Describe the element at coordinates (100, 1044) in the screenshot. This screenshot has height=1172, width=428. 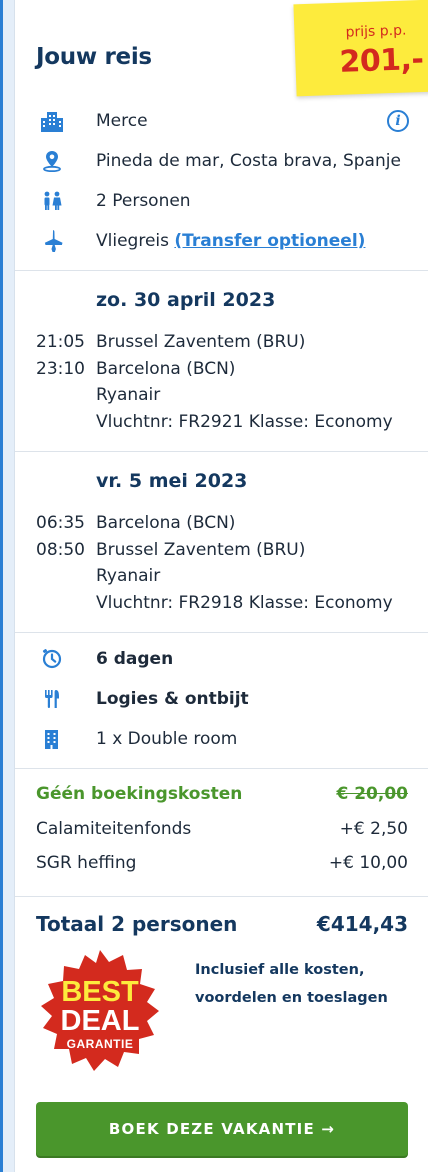
I see `badge-line-garantie: GARANTIE` at that location.